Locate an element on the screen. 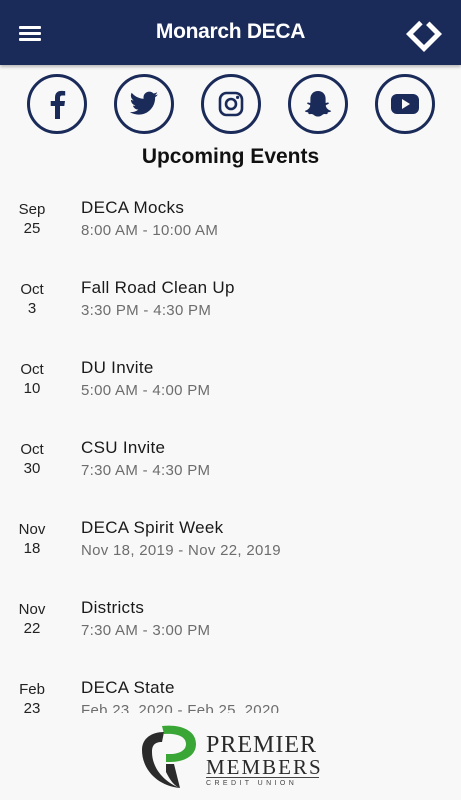 The height and width of the screenshot is (800, 461). list-item: Oct 10 DU Invite 5:00 AM - 4:00 PM is located at coordinates (230, 380).